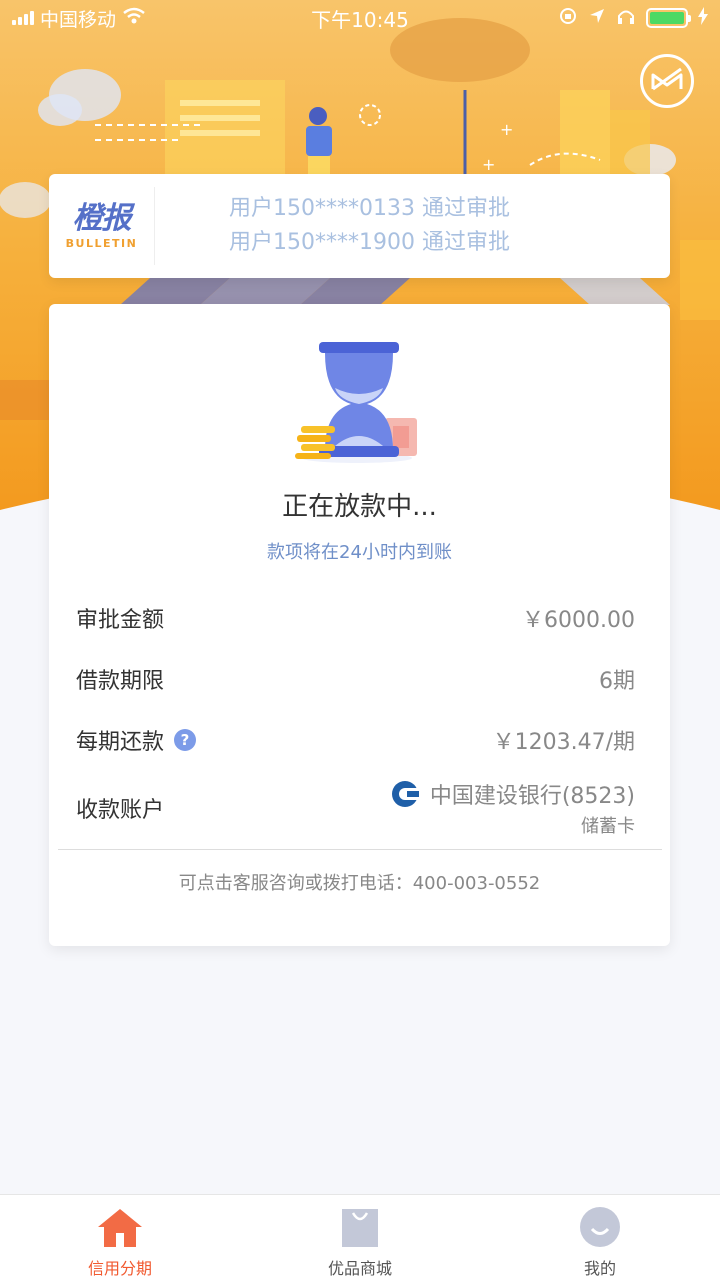 The image size is (720, 1280). Describe the element at coordinates (134, 18) in the screenshot. I see `wifi-icon` at that location.